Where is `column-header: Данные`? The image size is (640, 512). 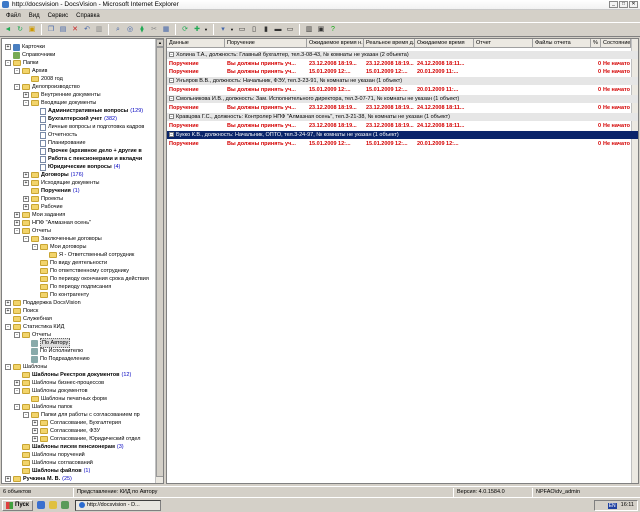
column-header: Данные is located at coordinates (196, 43).